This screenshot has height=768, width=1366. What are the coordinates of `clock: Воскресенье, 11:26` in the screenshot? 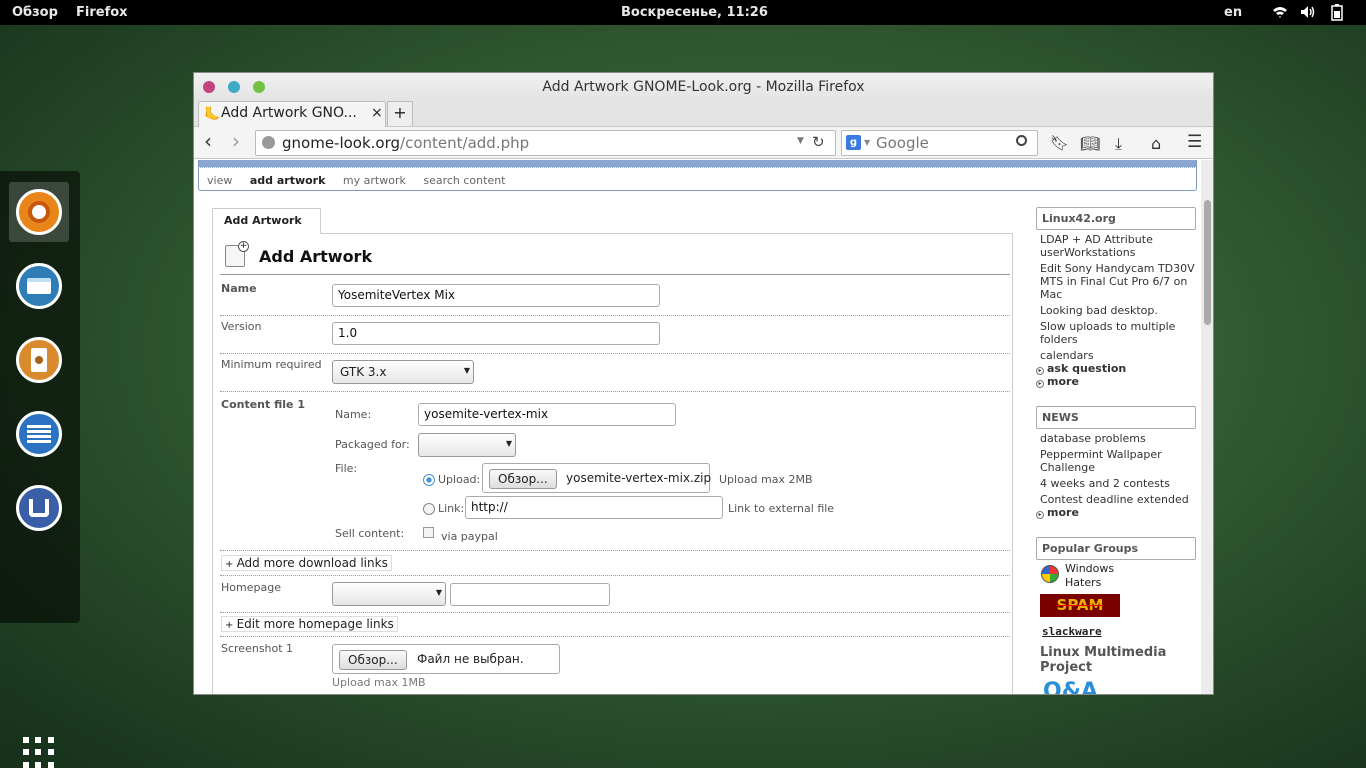 It's located at (694, 12).